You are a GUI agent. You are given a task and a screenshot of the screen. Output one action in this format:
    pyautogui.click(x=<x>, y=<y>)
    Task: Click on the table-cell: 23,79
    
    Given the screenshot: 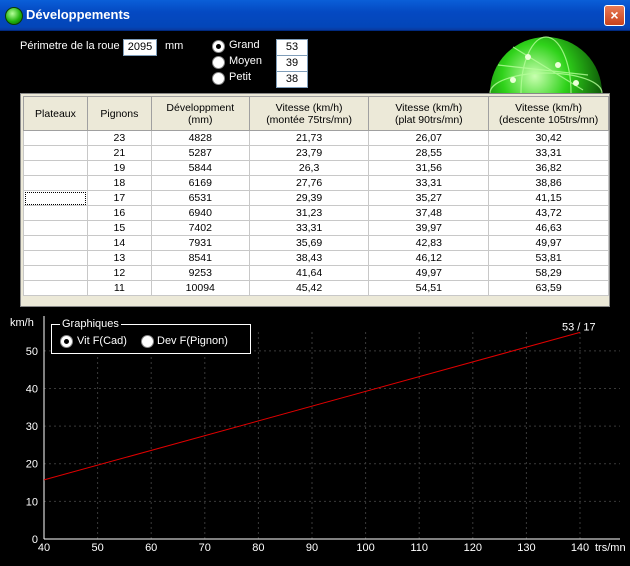 What is the action you would take?
    pyautogui.click(x=309, y=153)
    